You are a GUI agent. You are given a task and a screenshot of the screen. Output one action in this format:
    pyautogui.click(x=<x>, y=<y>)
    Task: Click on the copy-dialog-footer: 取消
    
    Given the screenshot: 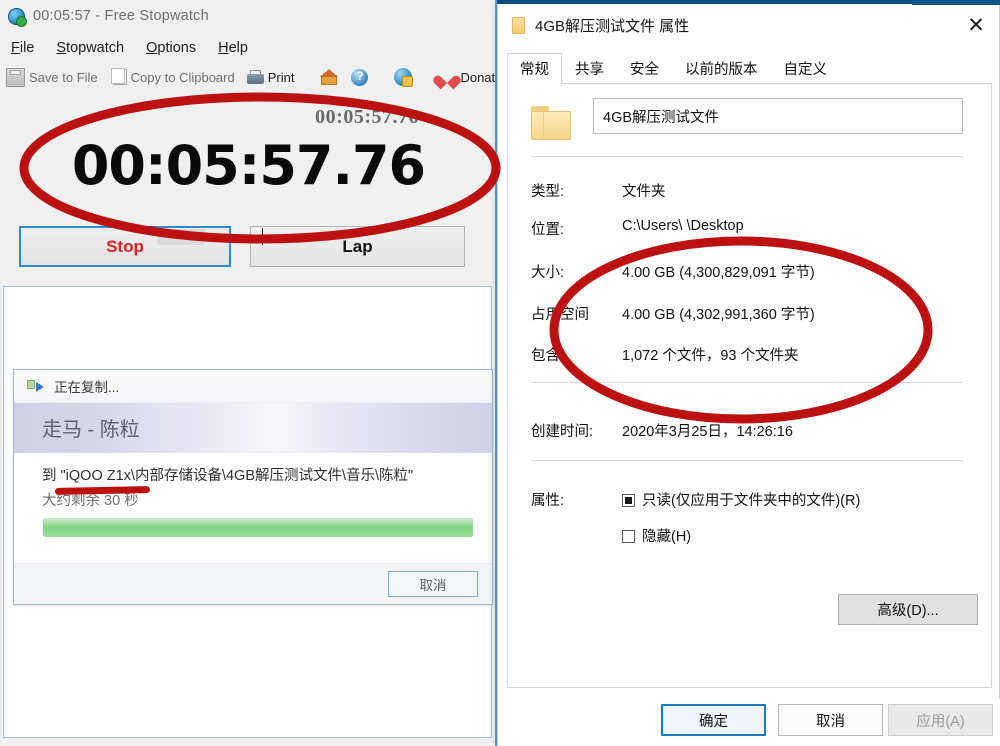 What is the action you would take?
    pyautogui.click(x=253, y=583)
    